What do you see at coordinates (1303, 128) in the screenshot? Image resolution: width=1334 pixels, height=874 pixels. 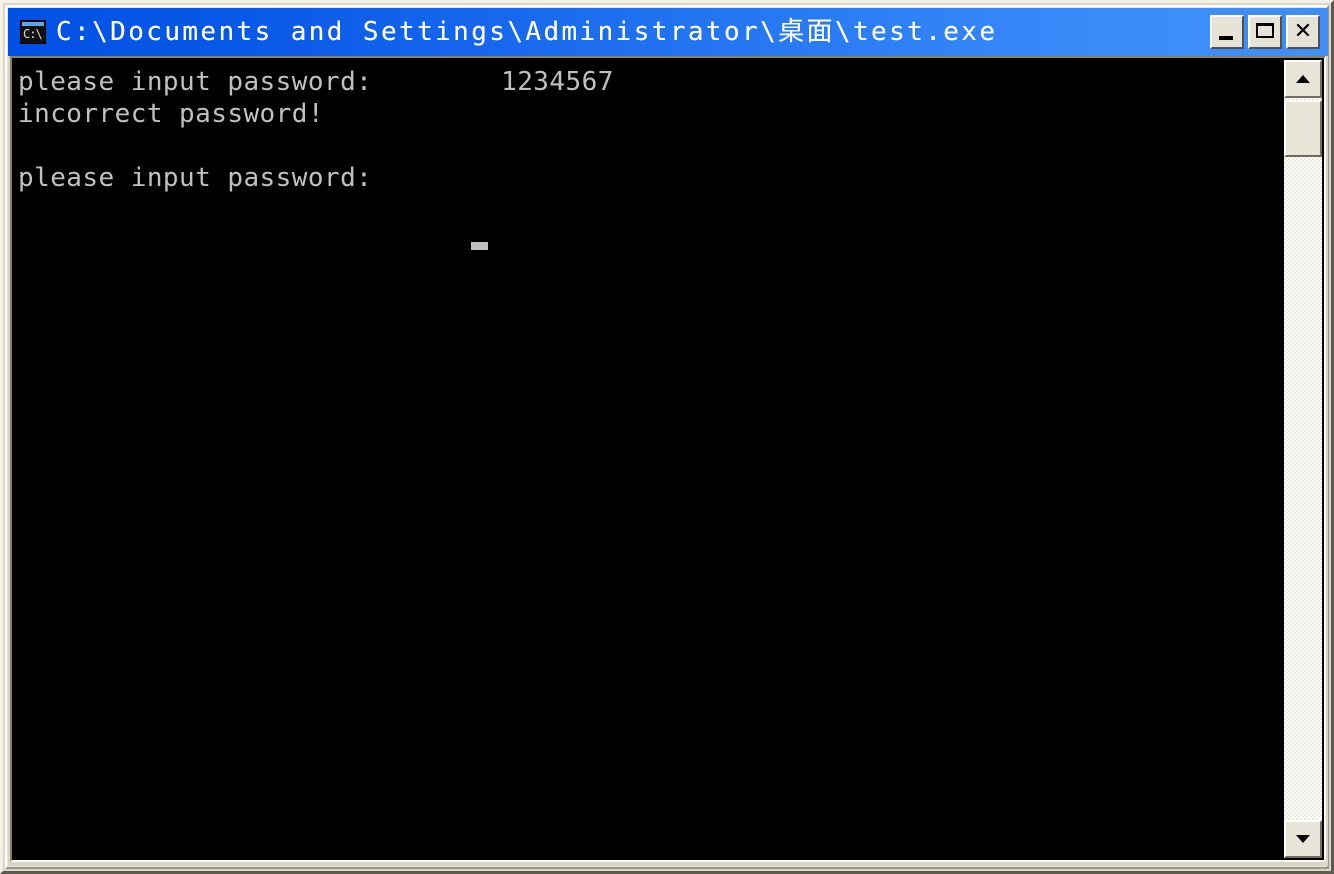 I see `scrollbar-thumb` at bounding box center [1303, 128].